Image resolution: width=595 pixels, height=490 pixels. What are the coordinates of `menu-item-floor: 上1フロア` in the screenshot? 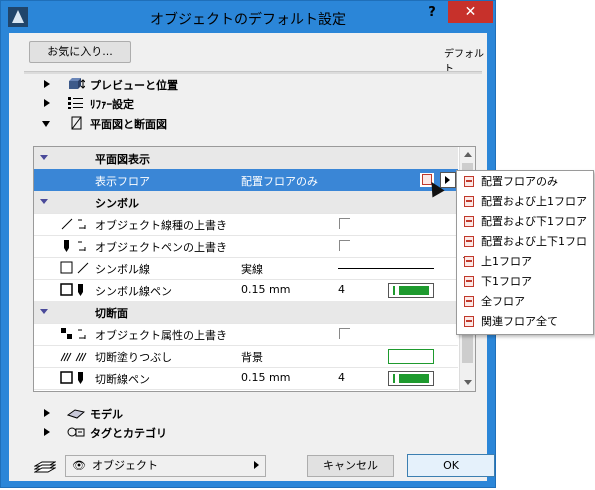 It's located at (525, 262).